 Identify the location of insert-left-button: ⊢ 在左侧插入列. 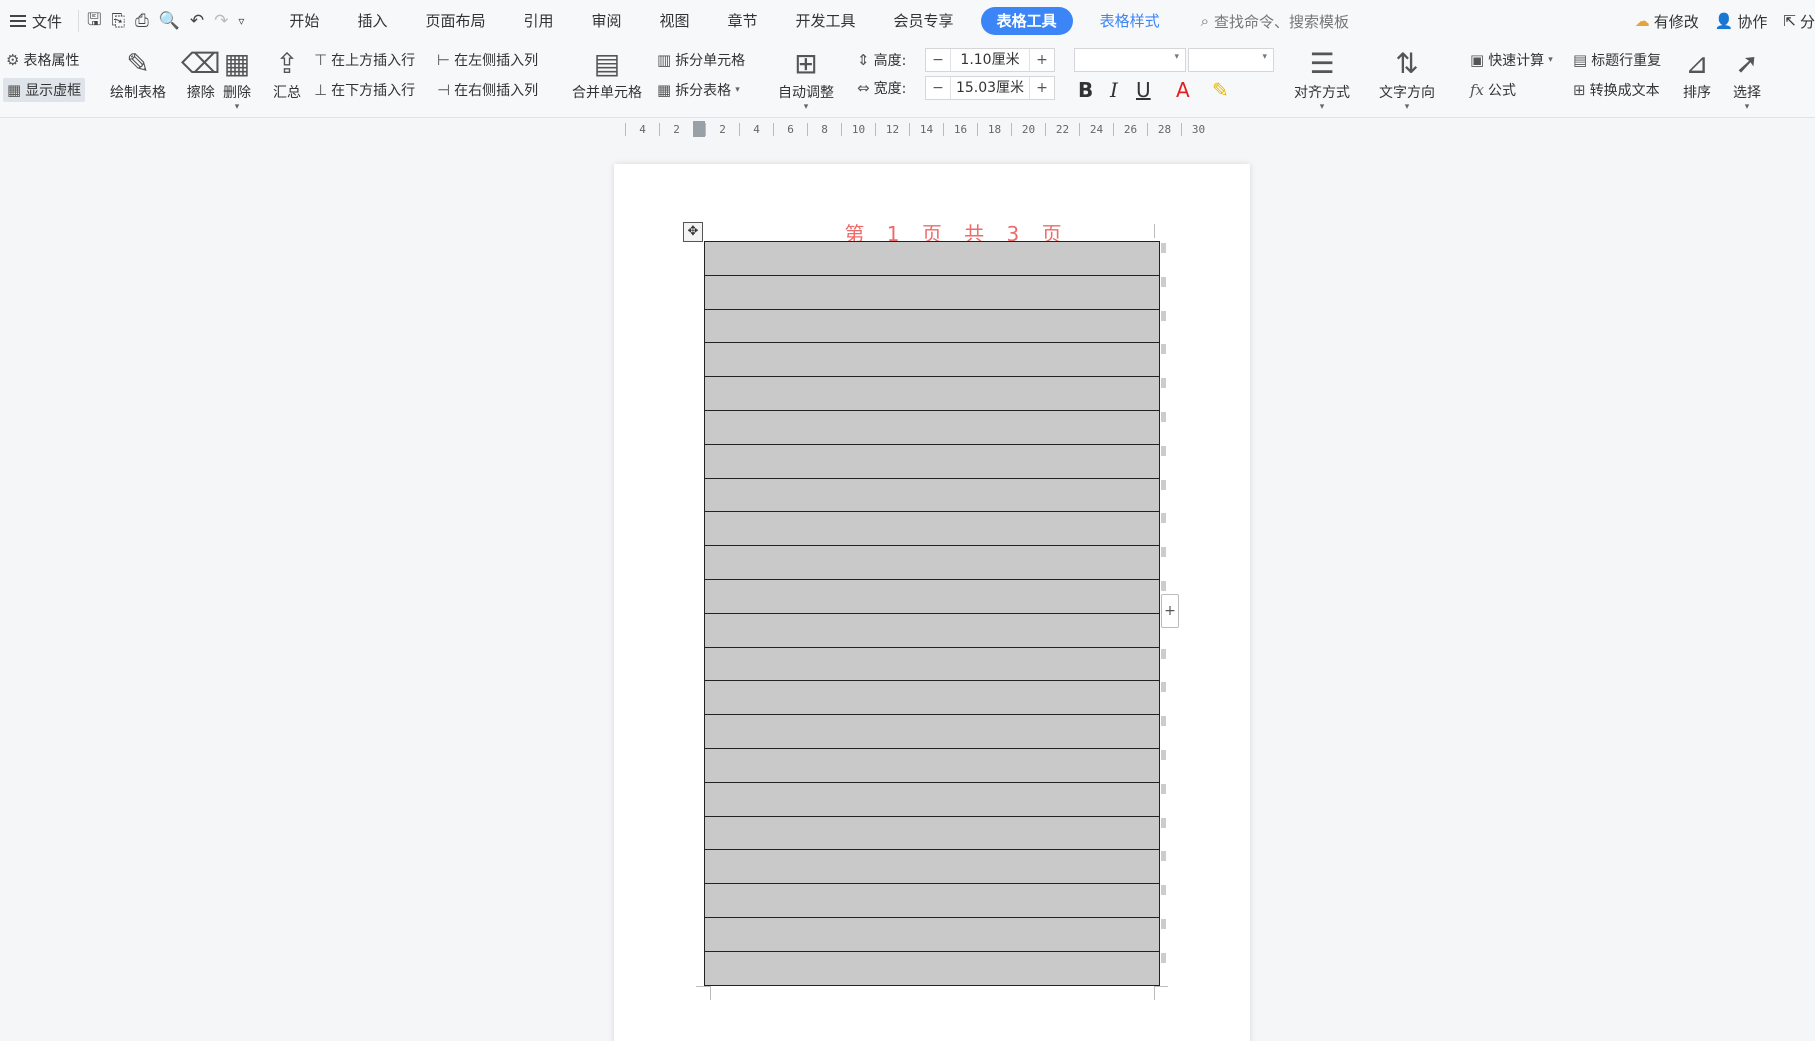
(487, 60).